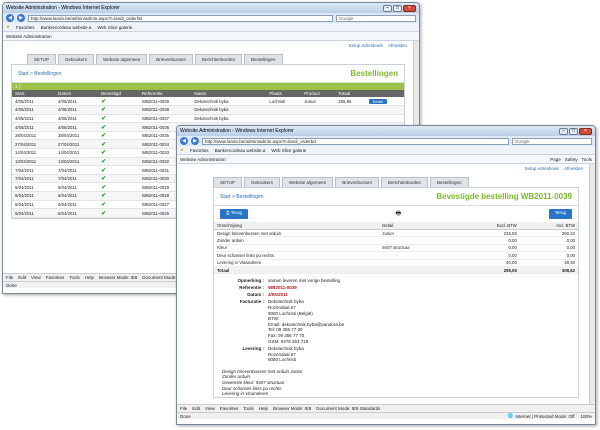  What do you see at coordinates (365, 45) in the screenshot?
I see `back-setup-link: Setup Adresboek` at bounding box center [365, 45].